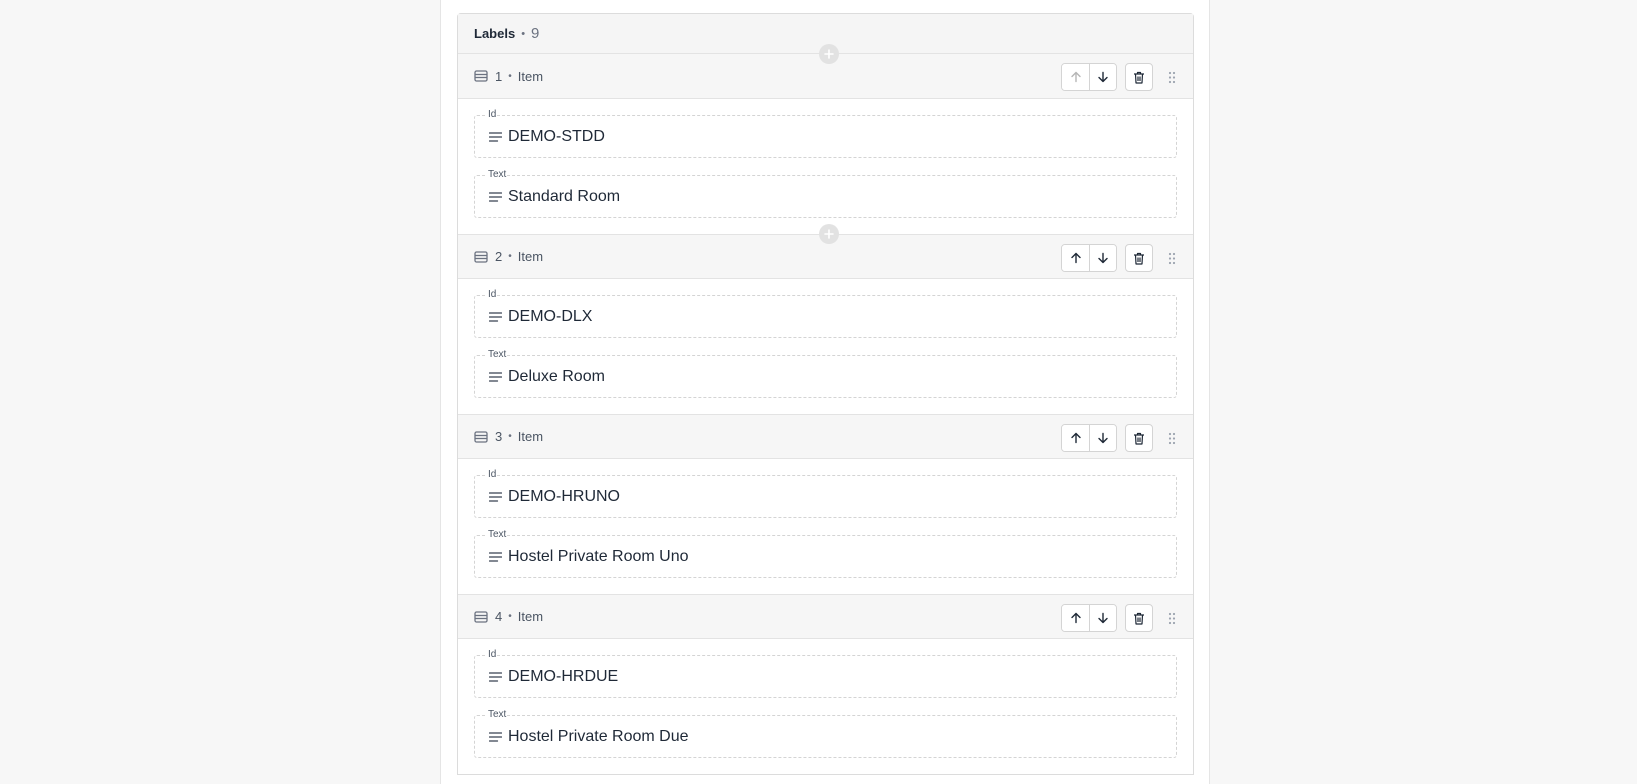 This screenshot has height=784, width=1637. What do you see at coordinates (495, 33) in the screenshot?
I see `list-title: Labels` at bounding box center [495, 33].